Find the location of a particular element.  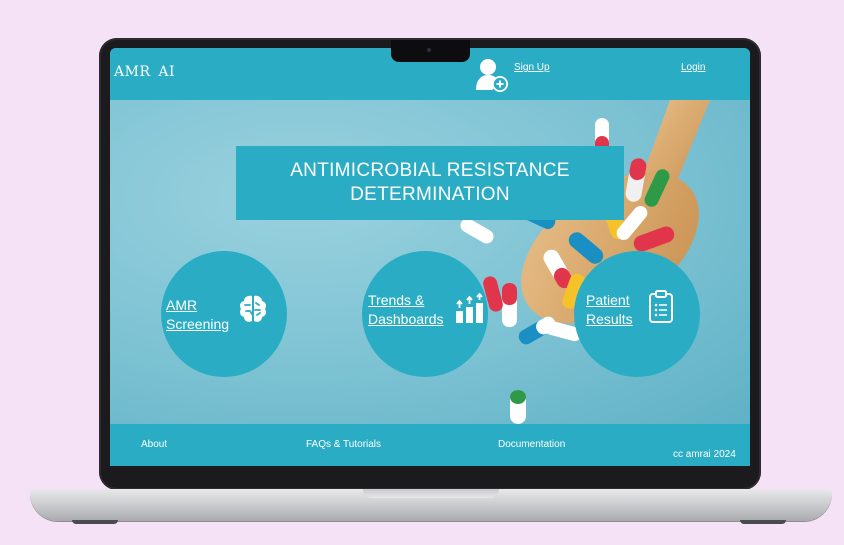

camera-notch is located at coordinates (430, 51).